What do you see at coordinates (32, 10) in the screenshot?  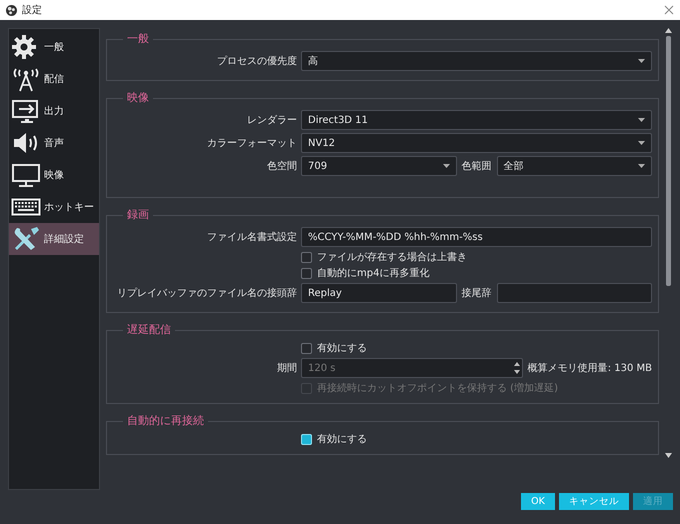 I see `window-title: 設定` at bounding box center [32, 10].